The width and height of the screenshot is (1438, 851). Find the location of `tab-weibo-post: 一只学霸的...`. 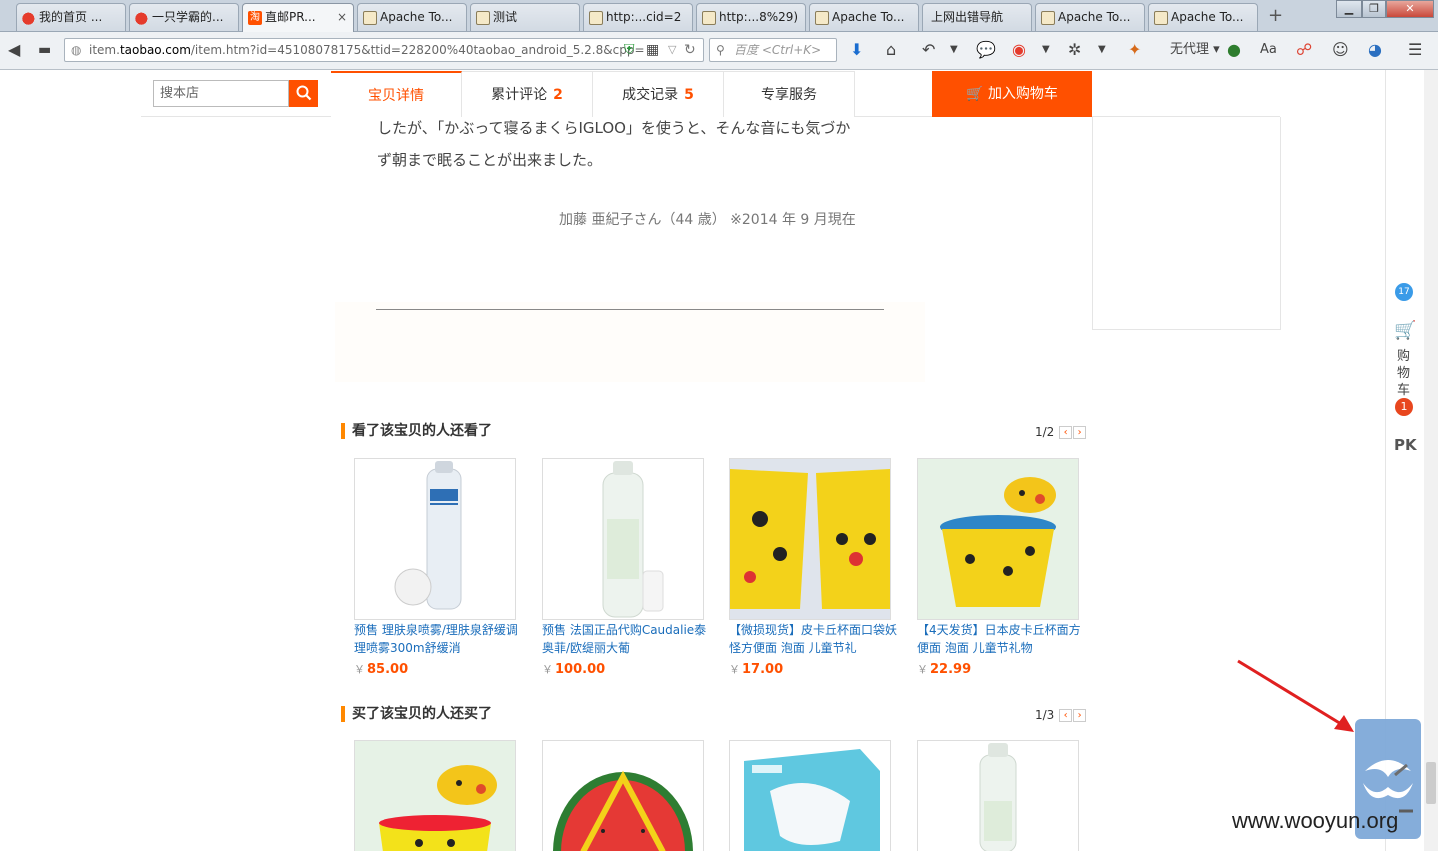

tab-weibo-post: 一只学霸的... is located at coordinates (184, 17).